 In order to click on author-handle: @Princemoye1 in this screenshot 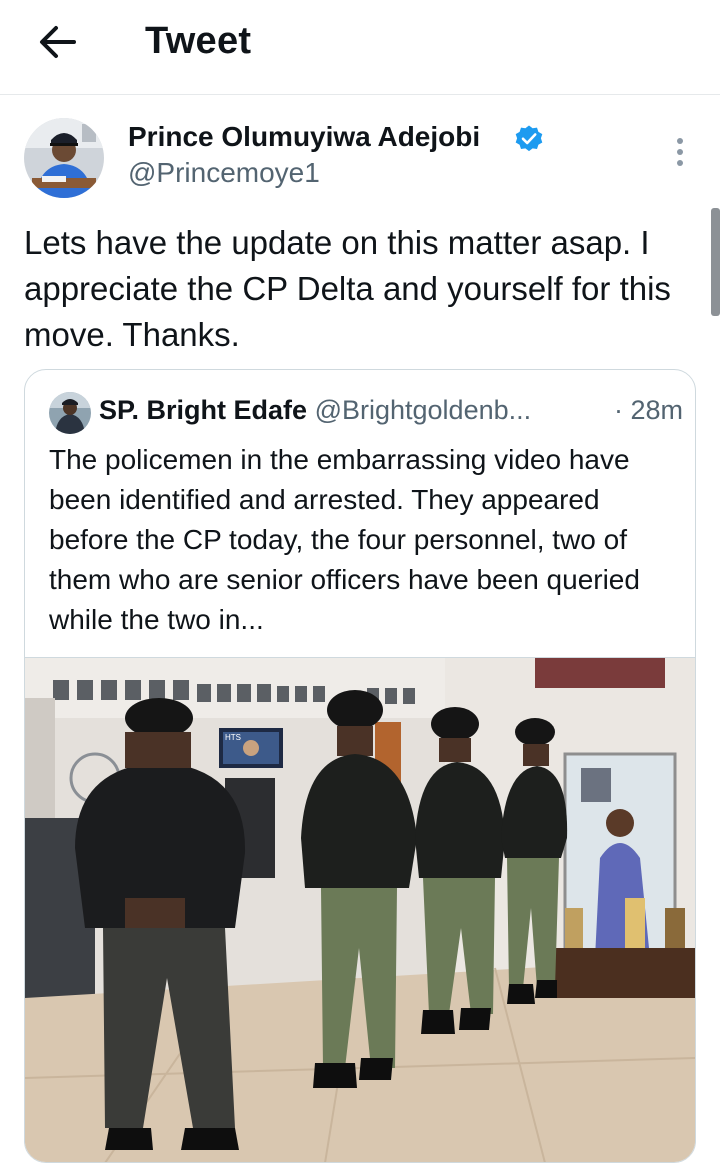, I will do `click(224, 173)`.